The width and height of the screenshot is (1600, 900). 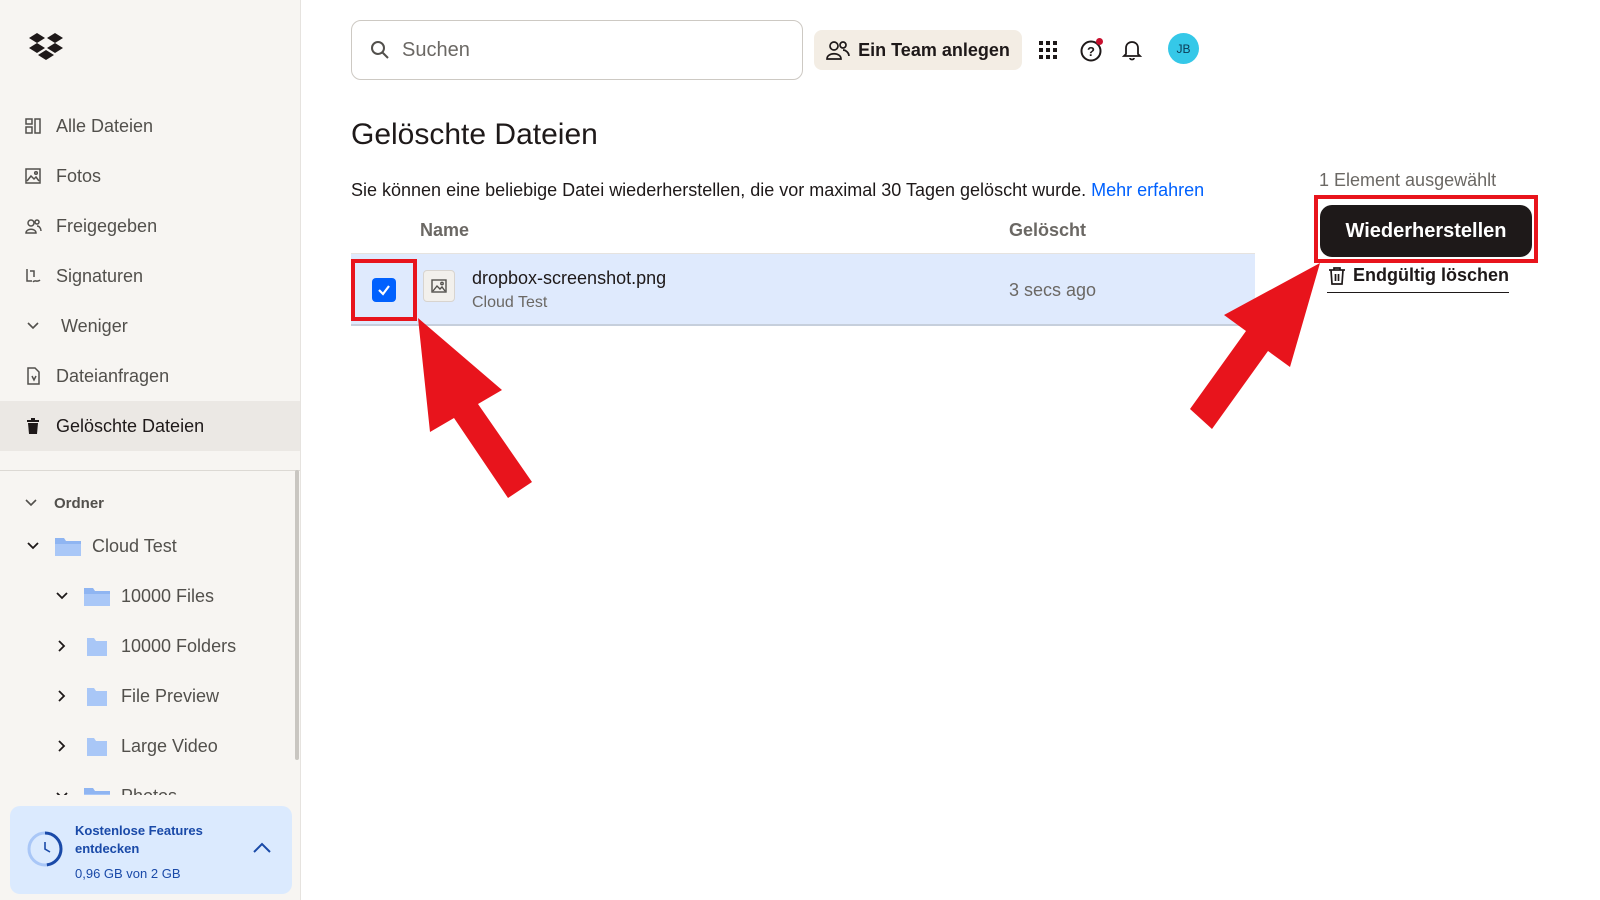 I want to click on sidebar-item-label: Freigegeben, so click(x=107, y=225).